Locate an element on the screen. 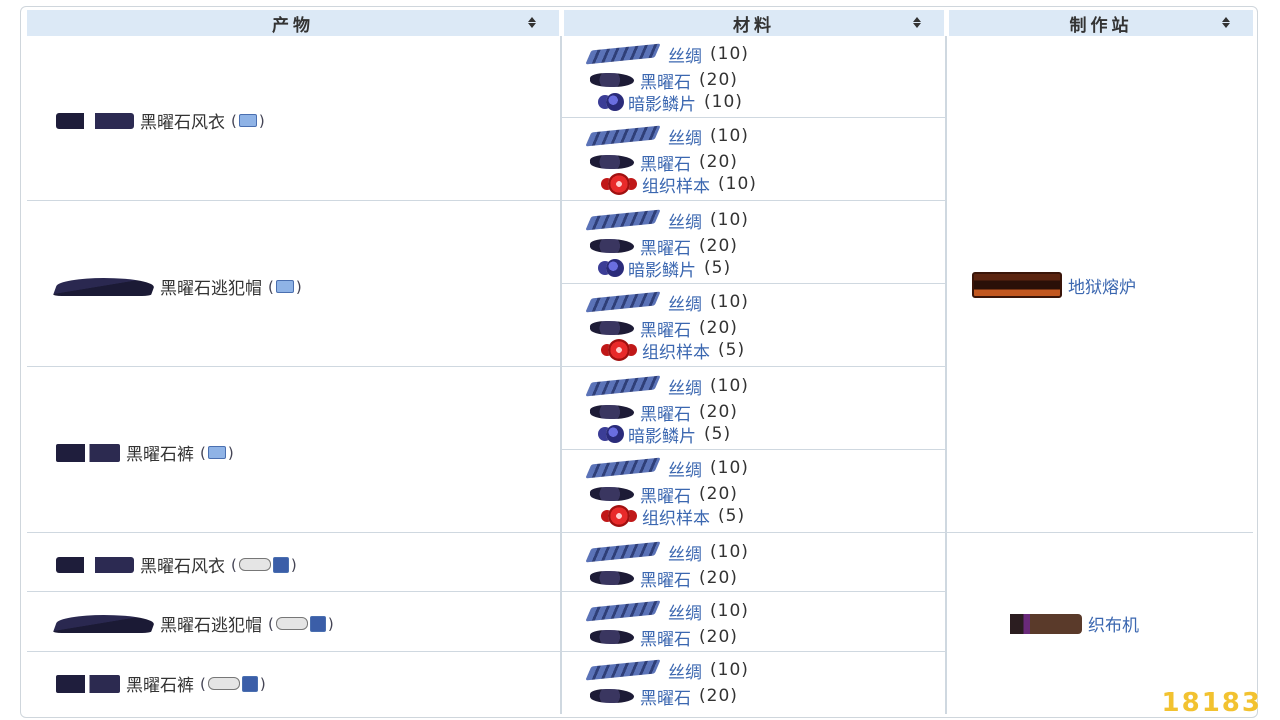 This screenshot has width=1280, height=720. material-row: 组织样本 (10) is located at coordinates (673, 184).